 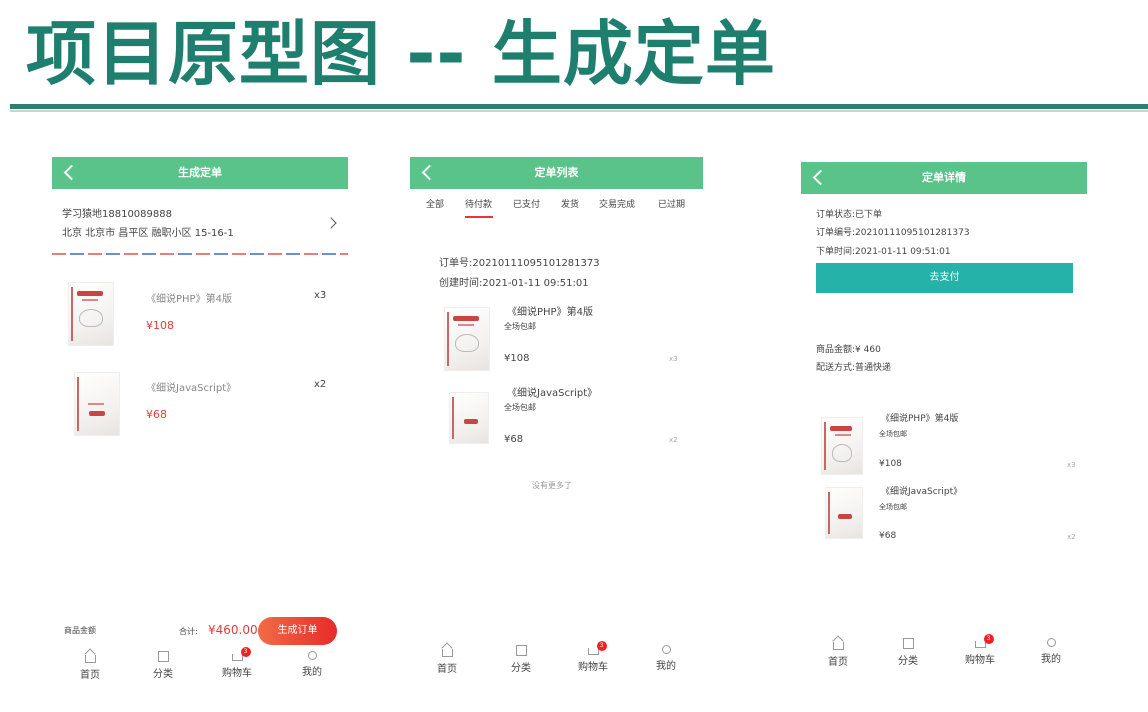 What do you see at coordinates (579, 106) in the screenshot?
I see `title-rule` at bounding box center [579, 106].